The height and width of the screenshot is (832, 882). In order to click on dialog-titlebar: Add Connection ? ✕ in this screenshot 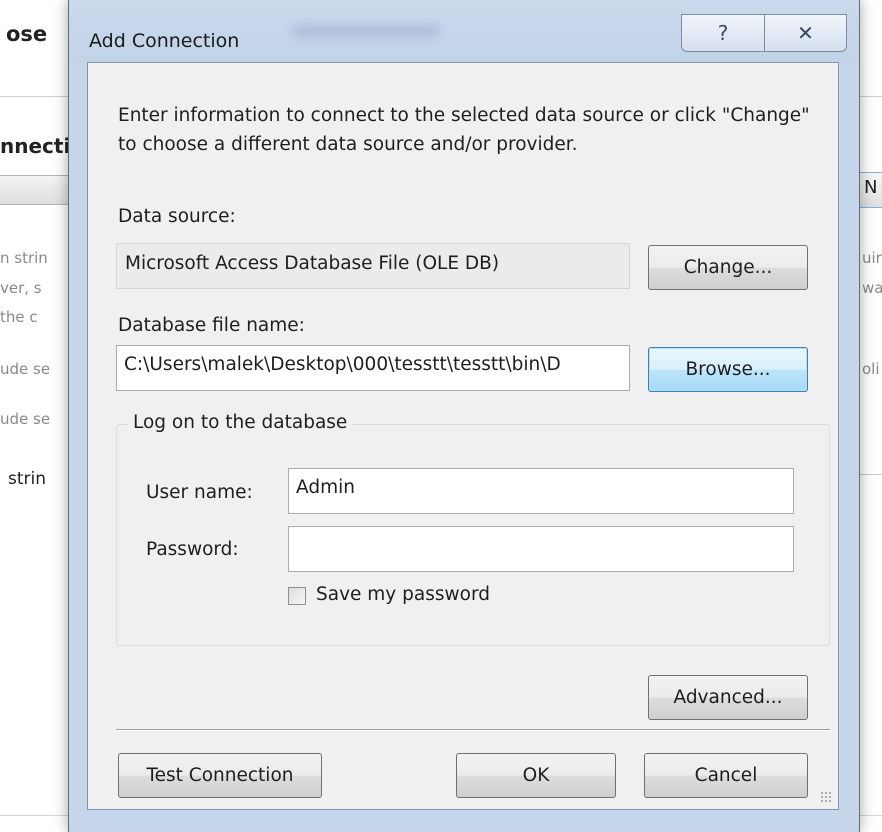, I will do `click(464, 31)`.